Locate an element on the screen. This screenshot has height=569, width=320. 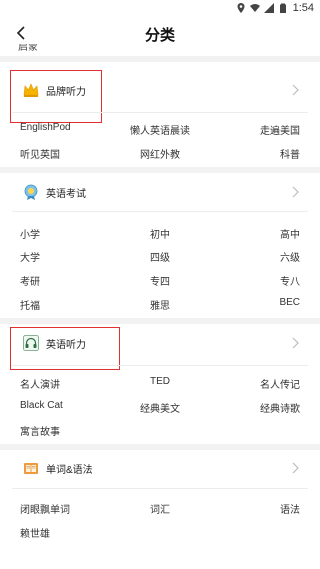
category-item: 词汇 is located at coordinates (160, 508).